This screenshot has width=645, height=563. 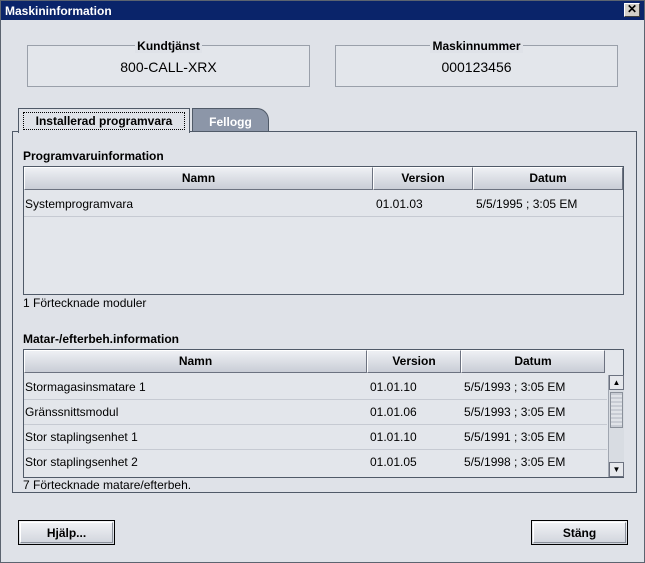 I want to click on scroll-thumb, so click(x=616, y=410).